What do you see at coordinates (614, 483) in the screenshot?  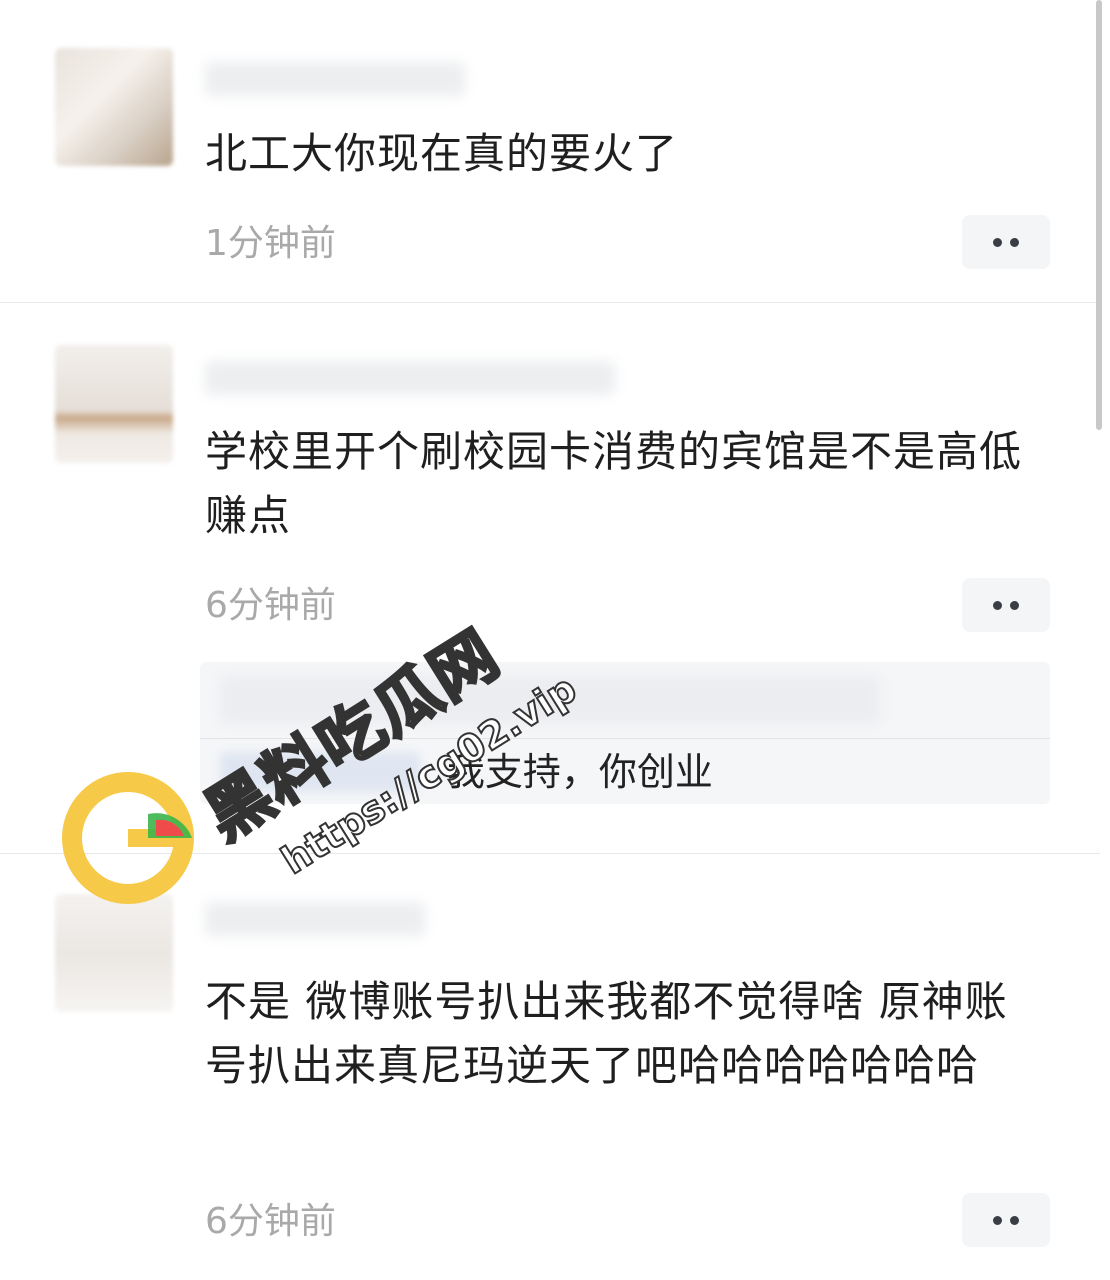 I see `comment-text: 学校里开个刷校园卡消费的宾馆是不是高低赚点` at bounding box center [614, 483].